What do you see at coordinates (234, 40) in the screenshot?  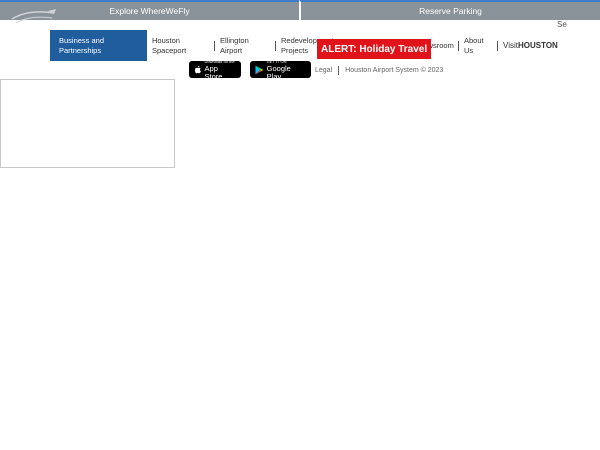 I see `nav-item-label-line1: Ellington` at bounding box center [234, 40].